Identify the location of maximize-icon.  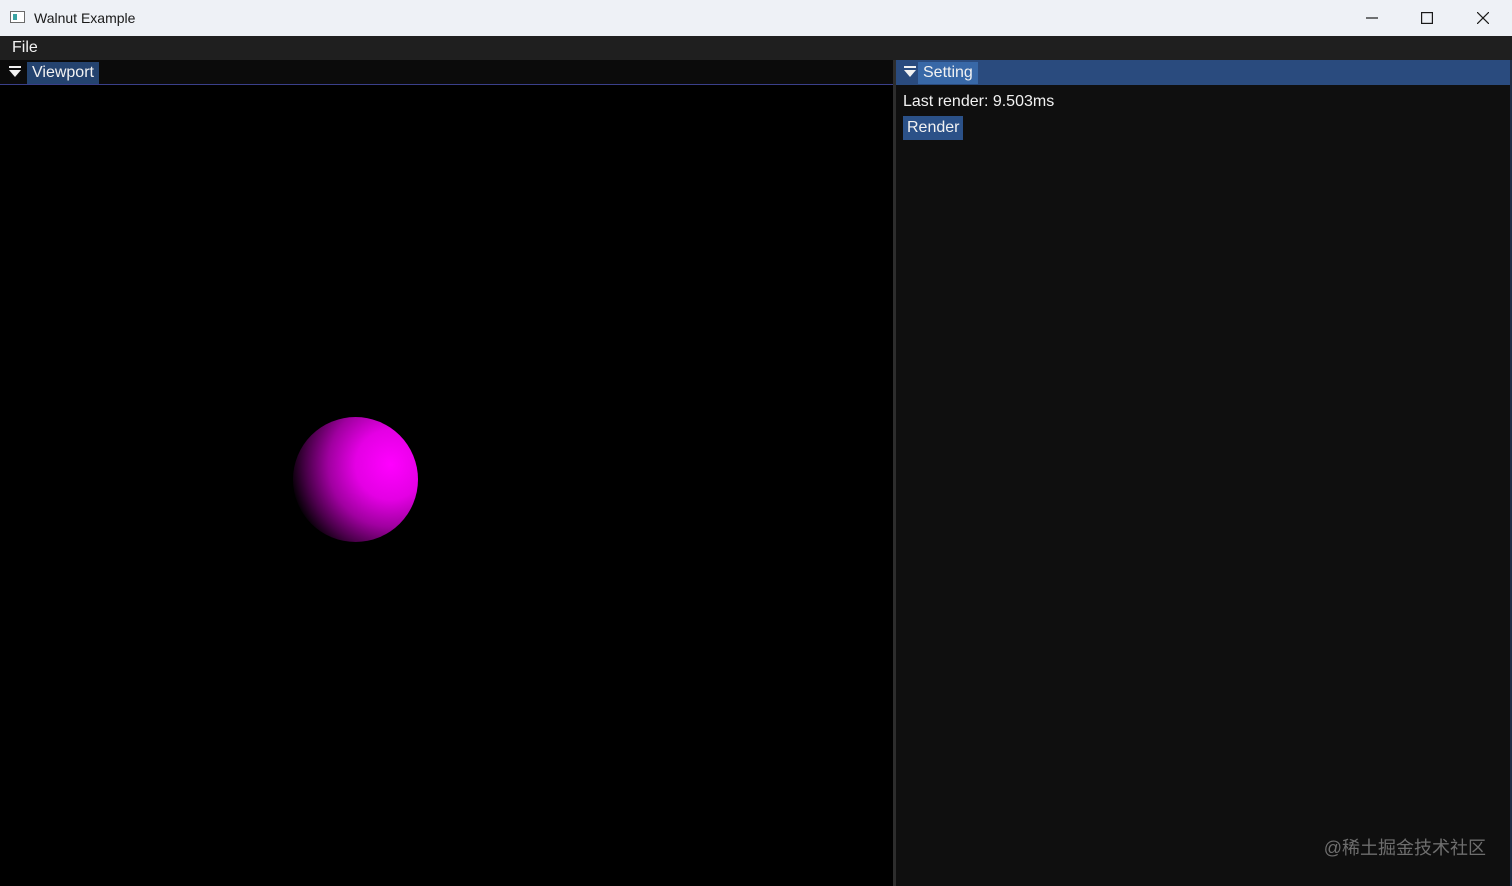
(1427, 18).